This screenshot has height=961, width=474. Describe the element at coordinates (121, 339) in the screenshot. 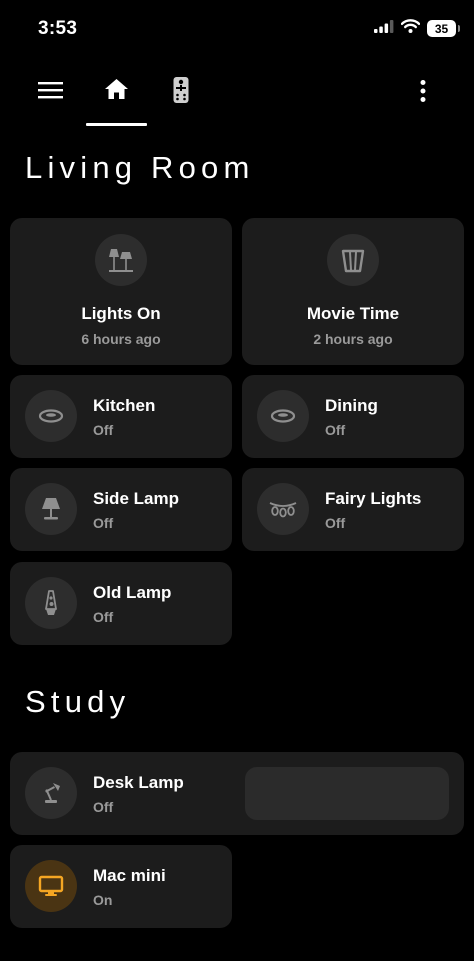

I see `card-state: 6 hours ago` at that location.